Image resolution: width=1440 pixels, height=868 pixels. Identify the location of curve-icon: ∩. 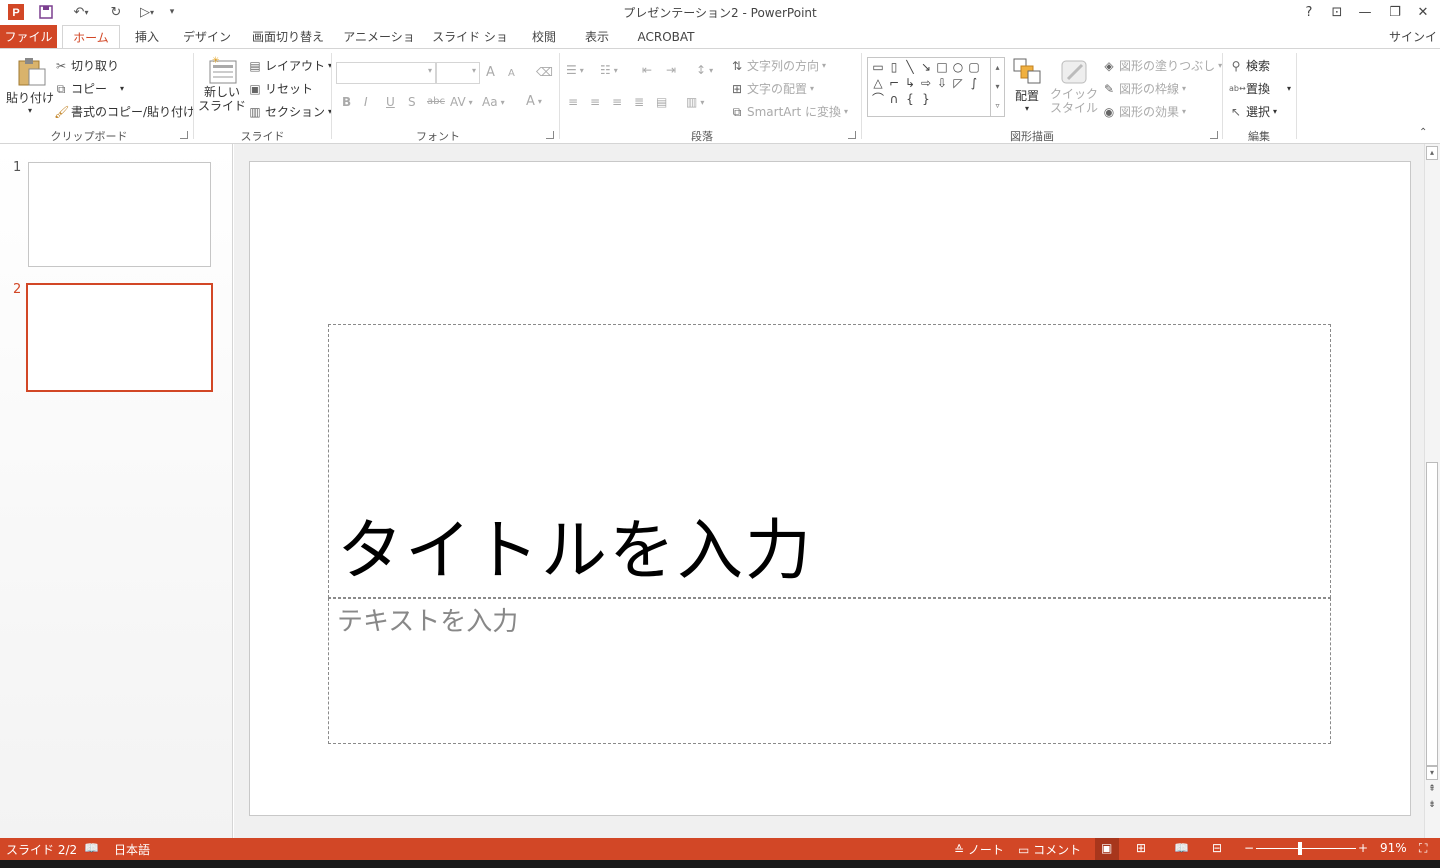
(894, 99).